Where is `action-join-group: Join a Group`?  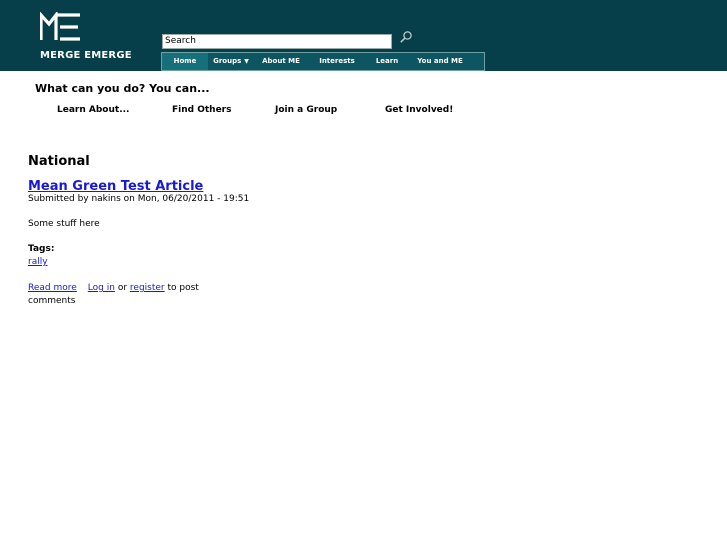
action-join-group: Join a Group is located at coordinates (306, 110).